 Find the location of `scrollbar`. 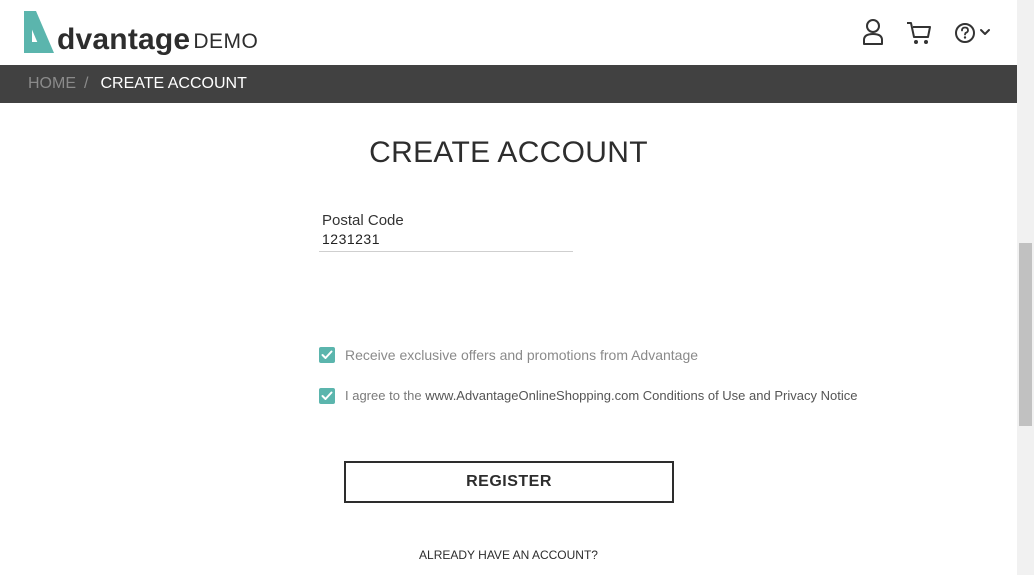

scrollbar is located at coordinates (1025, 287).